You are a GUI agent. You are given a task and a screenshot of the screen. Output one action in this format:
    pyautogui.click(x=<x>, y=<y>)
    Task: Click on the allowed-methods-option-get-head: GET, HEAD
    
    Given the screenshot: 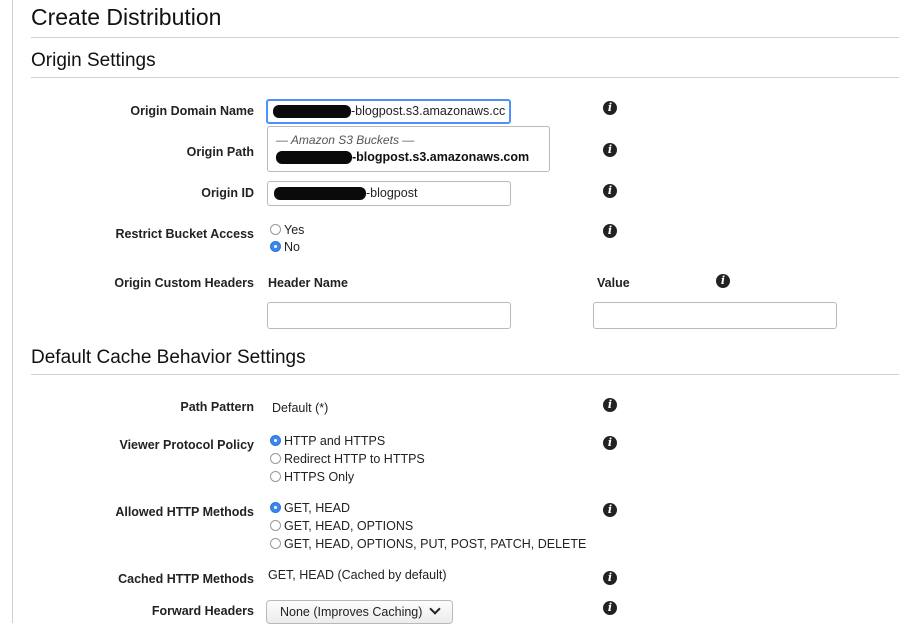 What is the action you would take?
    pyautogui.click(x=310, y=508)
    